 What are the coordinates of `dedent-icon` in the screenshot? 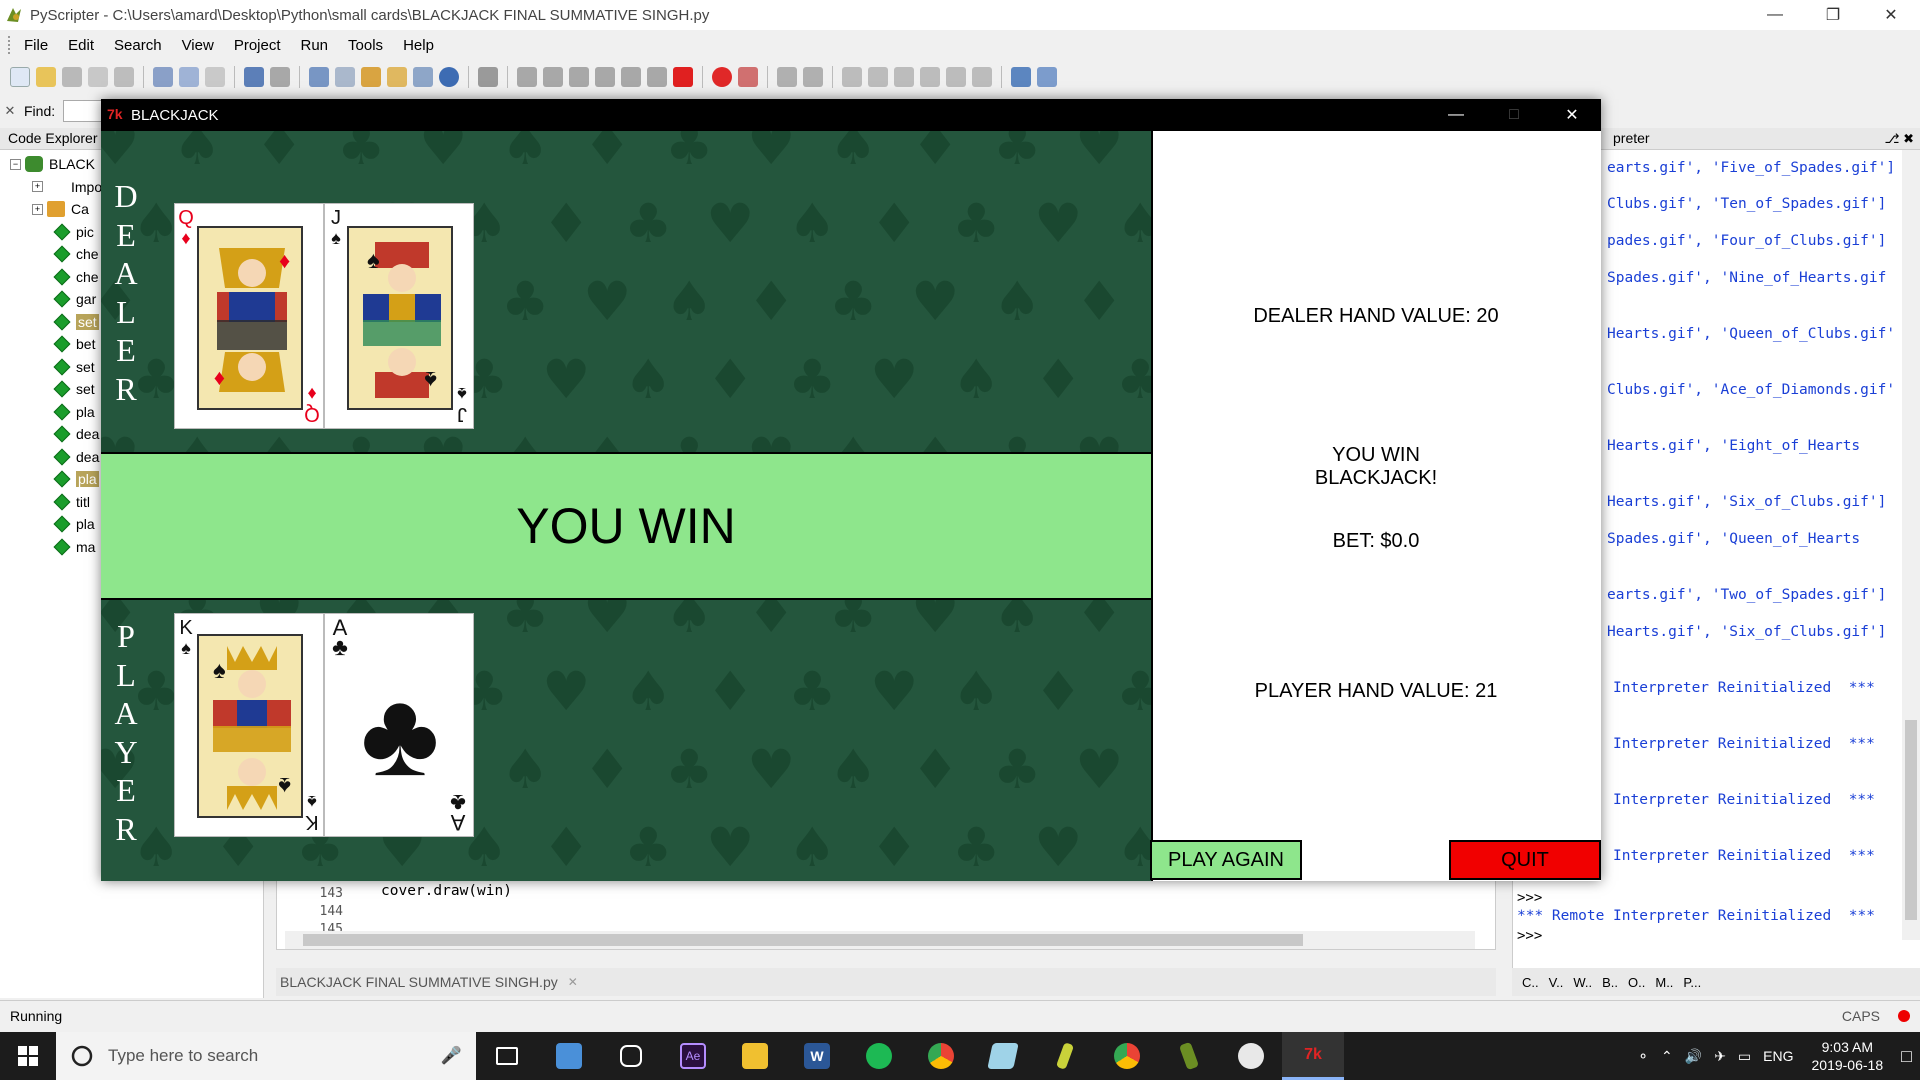 It's located at (878, 77).